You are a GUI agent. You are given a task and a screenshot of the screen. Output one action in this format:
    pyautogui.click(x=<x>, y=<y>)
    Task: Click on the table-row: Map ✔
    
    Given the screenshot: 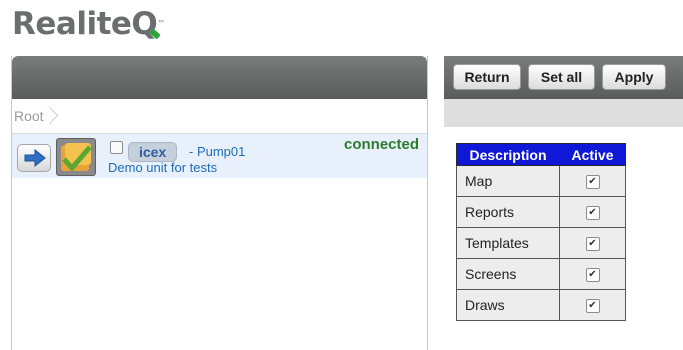 What is the action you would take?
    pyautogui.click(x=541, y=181)
    